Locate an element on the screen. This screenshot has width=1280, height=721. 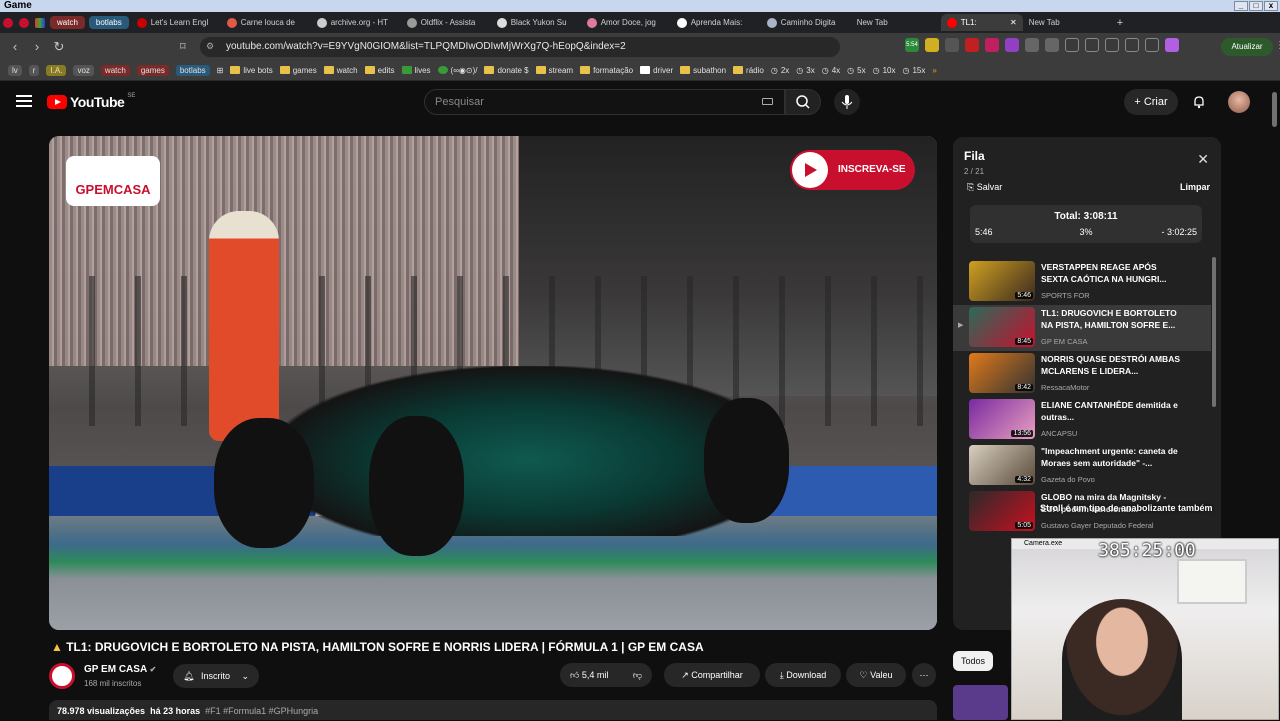
music-icon is located at coordinates (1072, 45).